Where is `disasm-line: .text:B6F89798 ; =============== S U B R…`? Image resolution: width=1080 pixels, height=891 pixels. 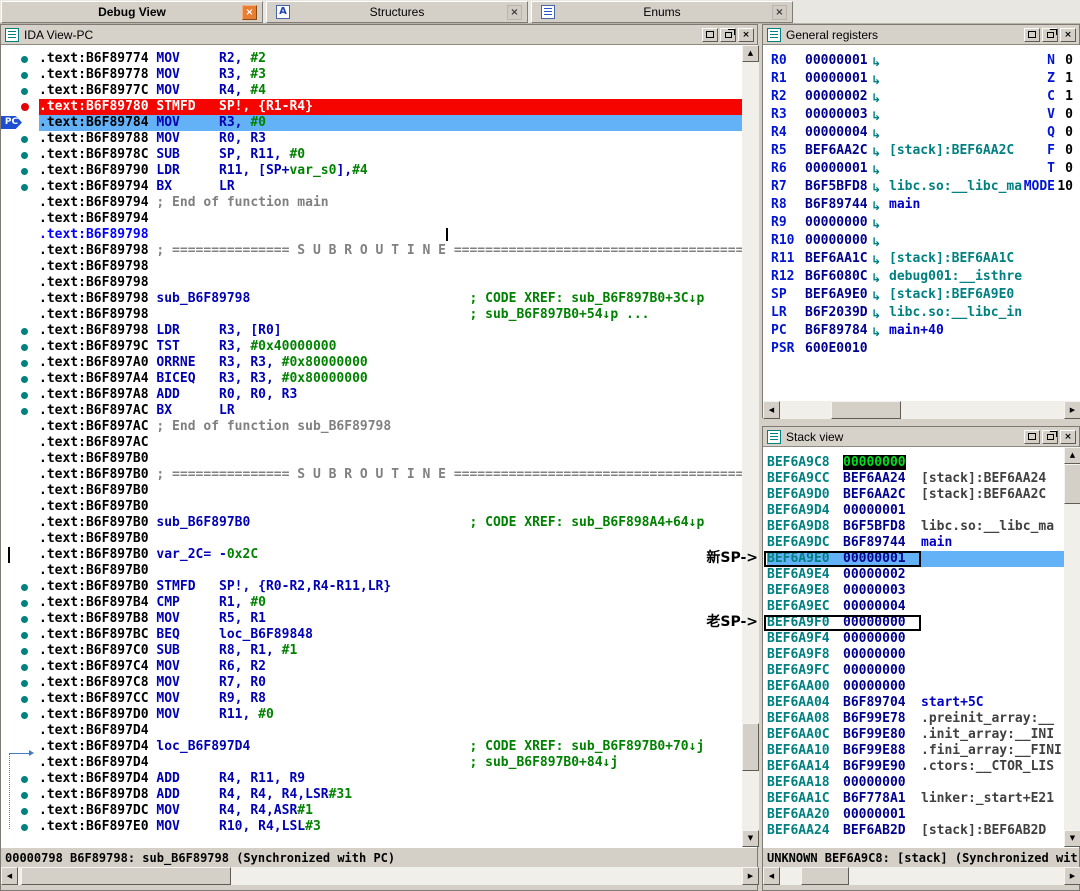
disasm-line: .text:B6F89798 ; =============== S U B R… is located at coordinates (371, 251).